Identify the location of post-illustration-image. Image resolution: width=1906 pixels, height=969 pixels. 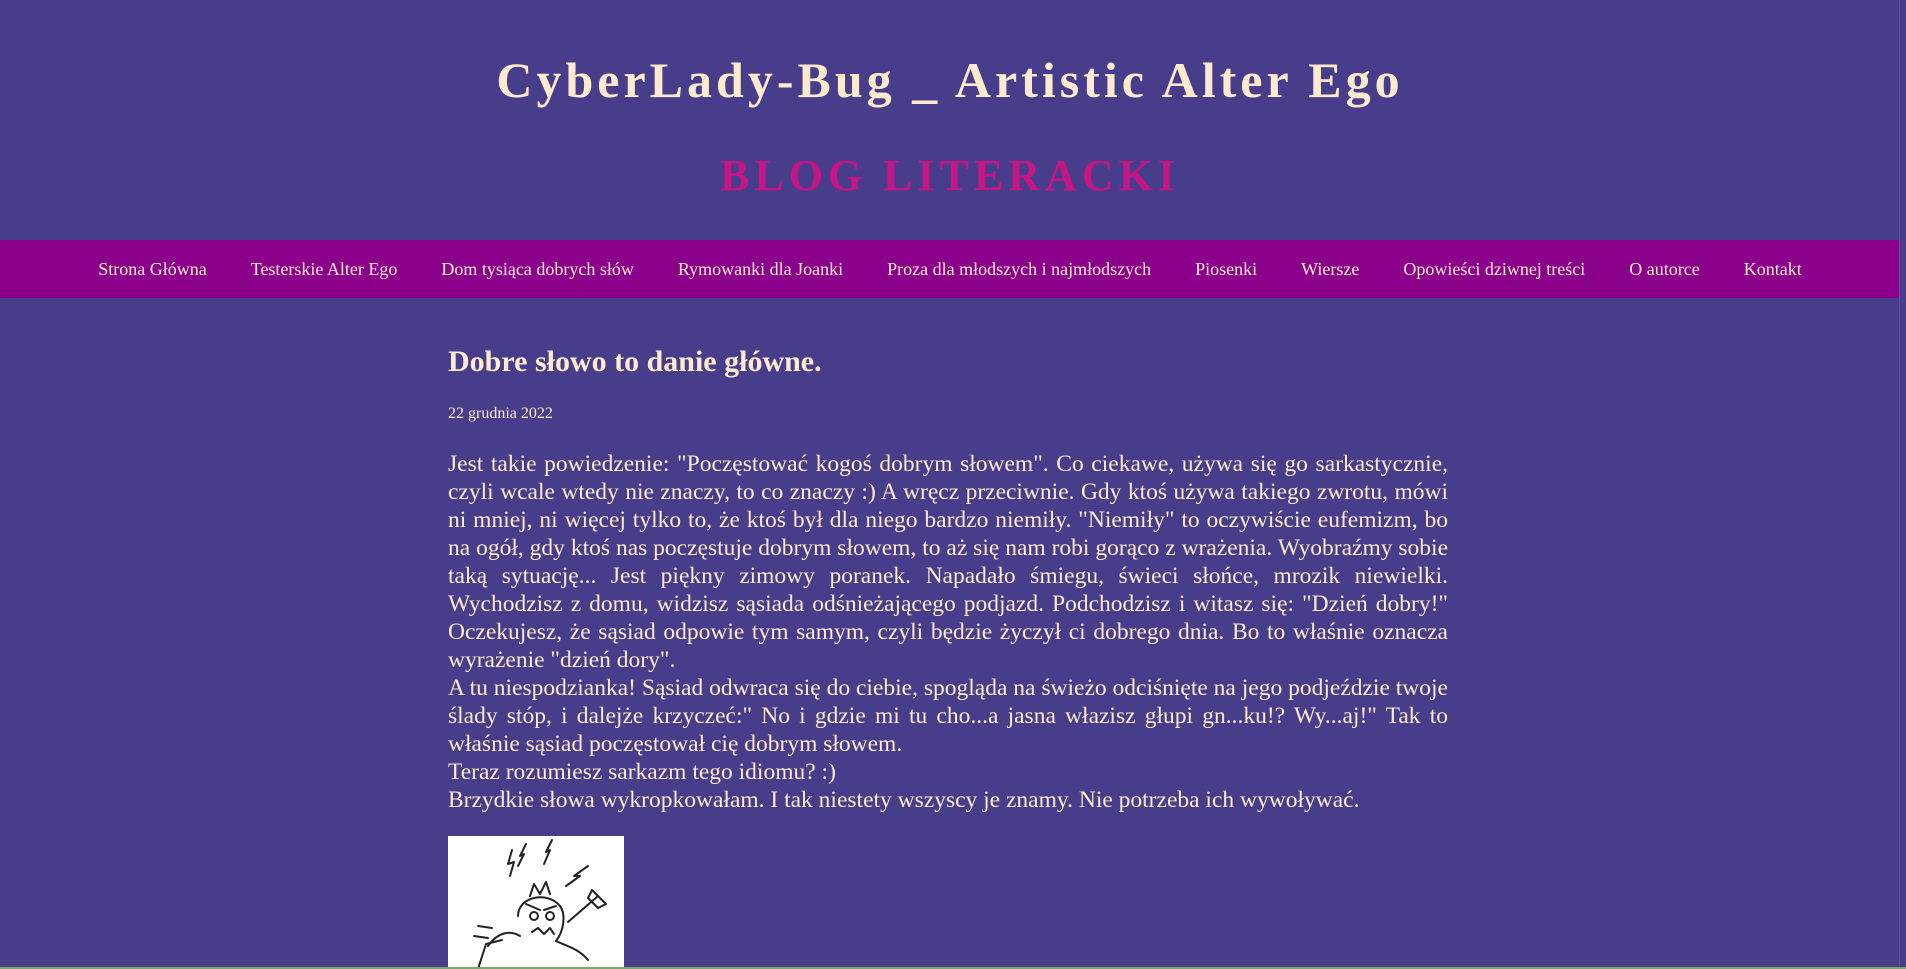
(536, 902).